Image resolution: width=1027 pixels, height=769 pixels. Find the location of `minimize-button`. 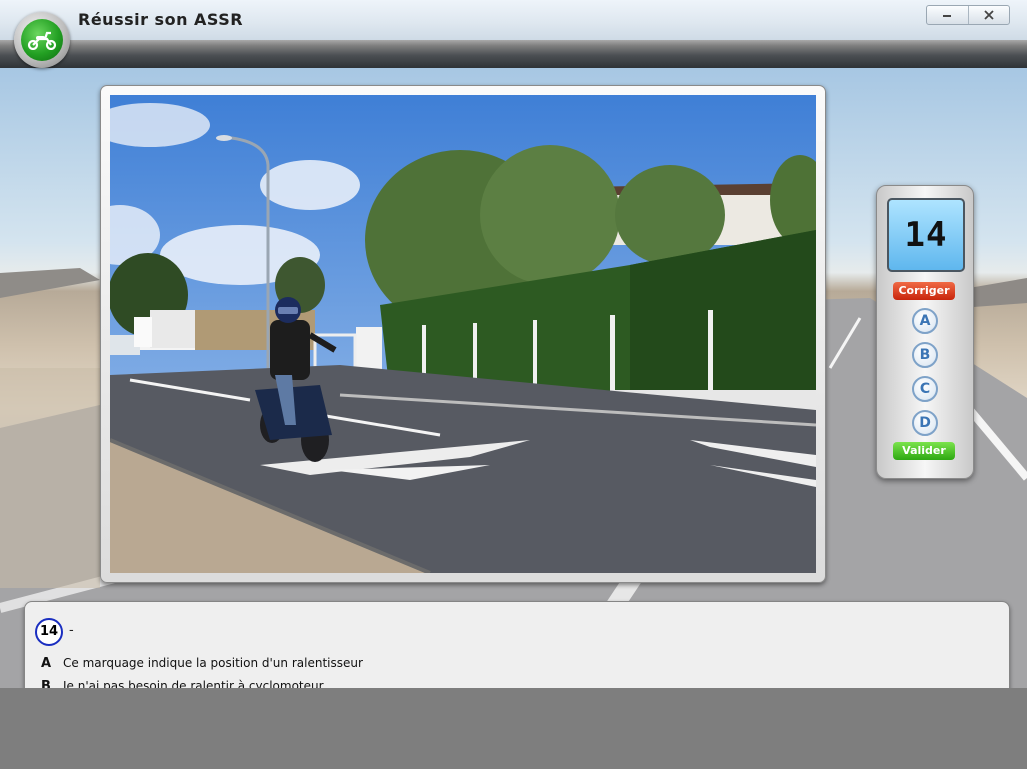

minimize-button is located at coordinates (947, 15).